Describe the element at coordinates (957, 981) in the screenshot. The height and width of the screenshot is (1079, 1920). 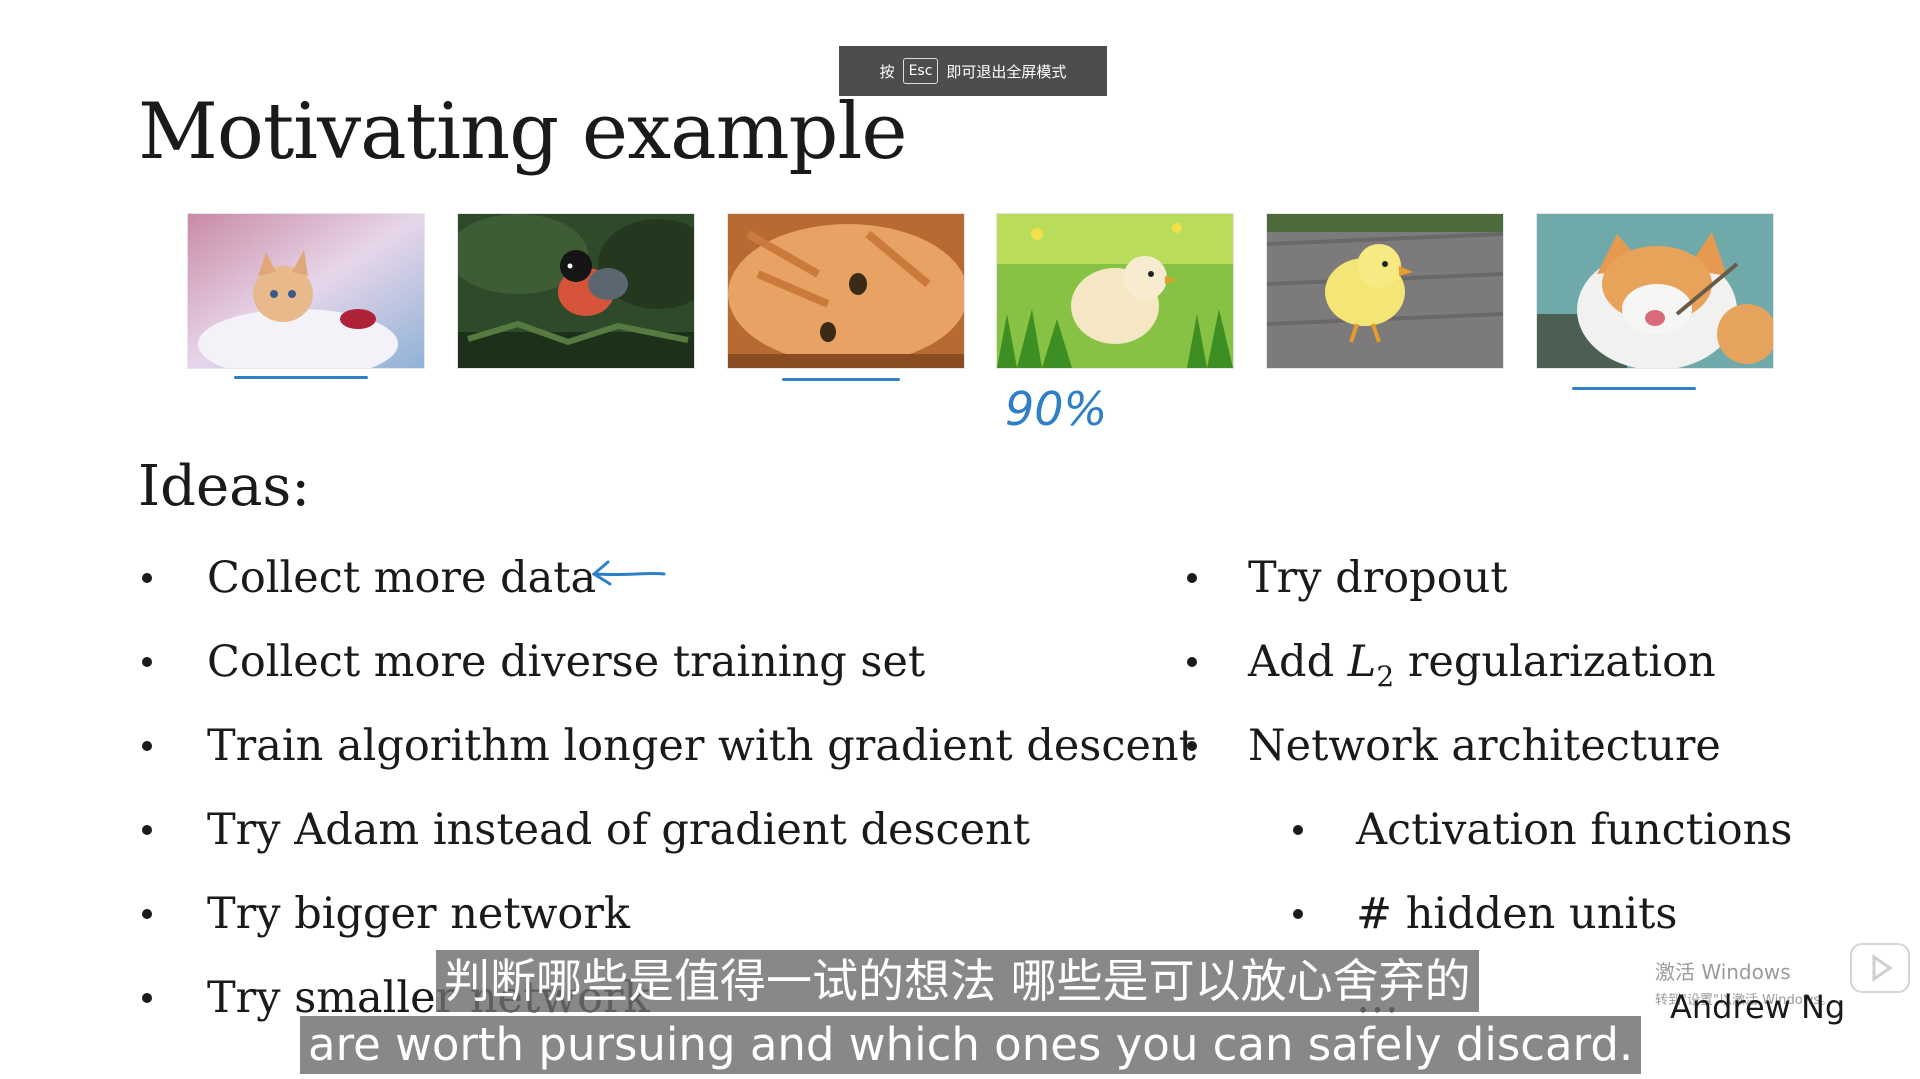
I see `subtitle-chinese: 判断哪些是值得一试的想法 哪些是可以放心舍弃的` at that location.